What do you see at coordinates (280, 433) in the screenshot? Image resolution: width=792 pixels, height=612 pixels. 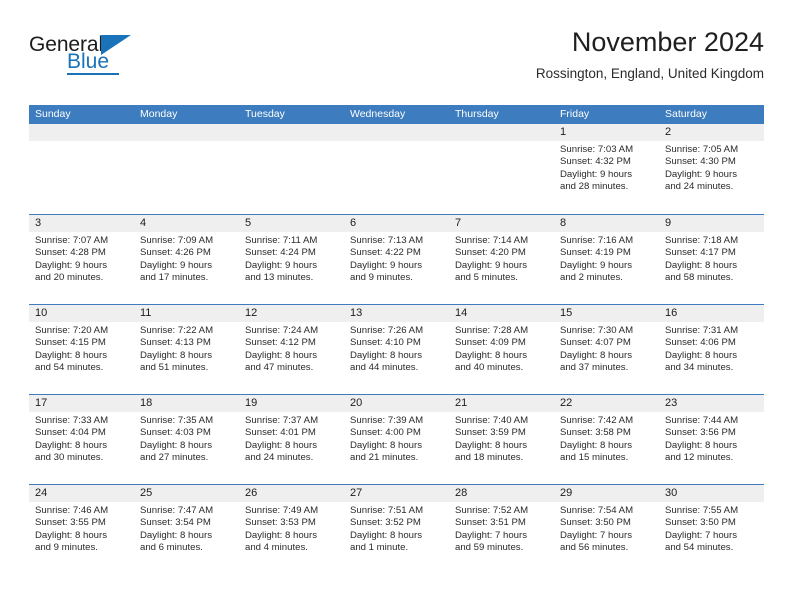 I see `sunset-text: Sunset: 4:01 PM` at bounding box center [280, 433].